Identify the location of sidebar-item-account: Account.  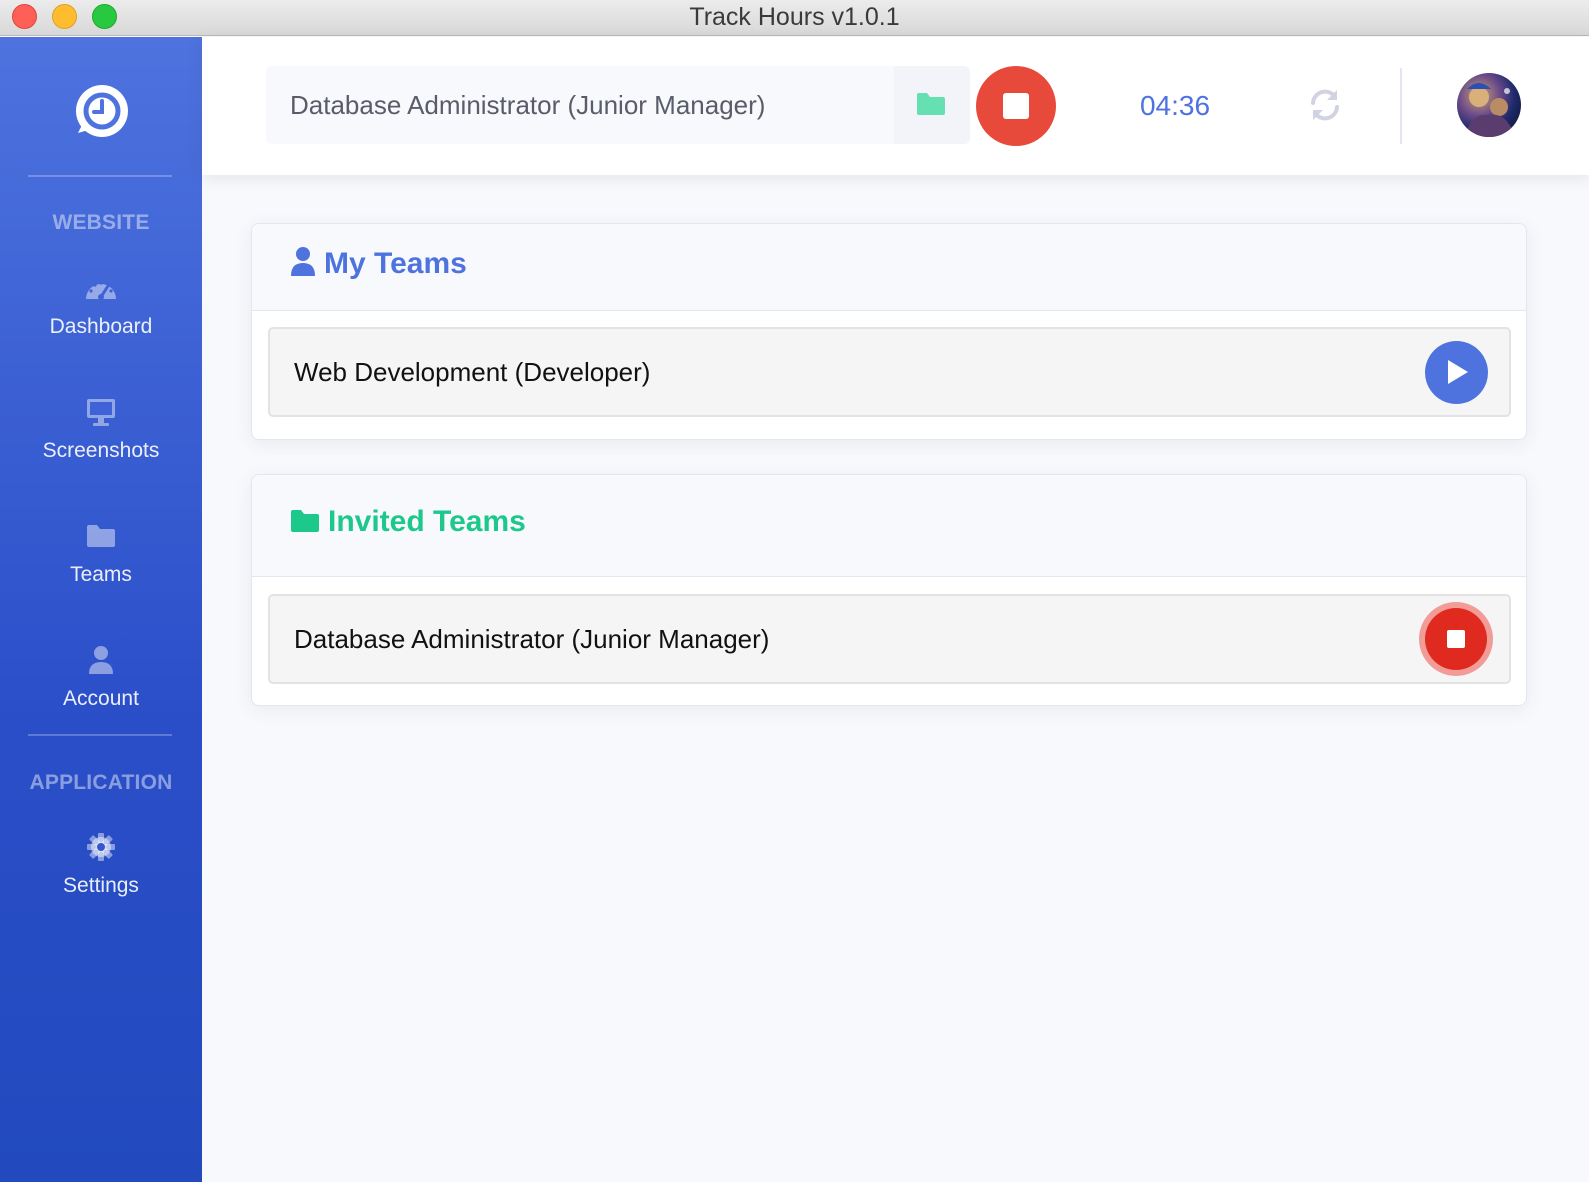
(101, 695).